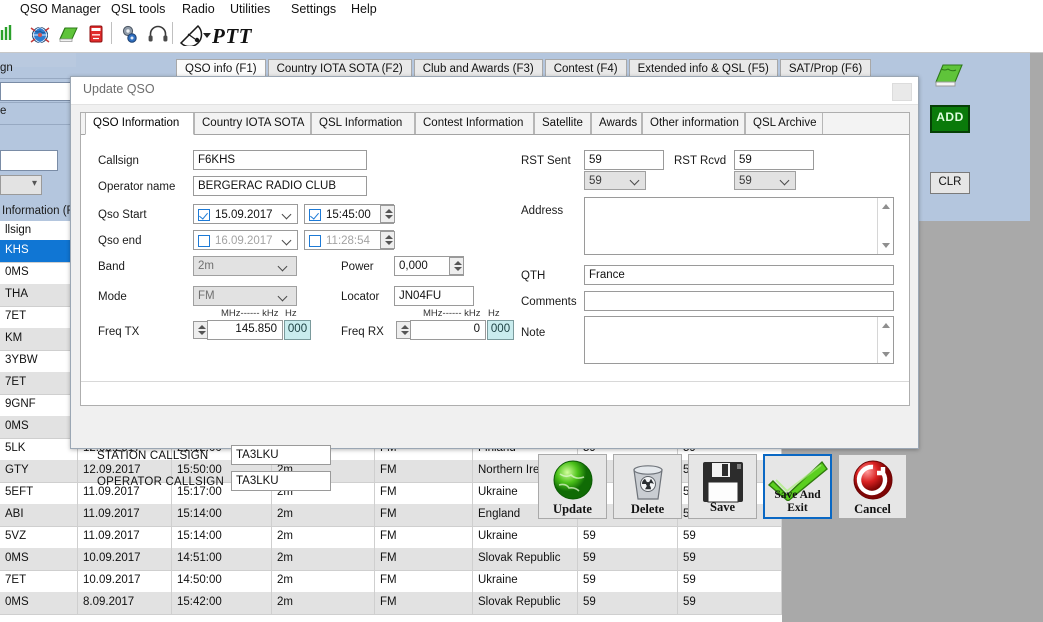 The width and height of the screenshot is (1043, 622). Describe the element at coordinates (281, 481) in the screenshot. I see `operator-callsign-input: TA3LKU` at that location.